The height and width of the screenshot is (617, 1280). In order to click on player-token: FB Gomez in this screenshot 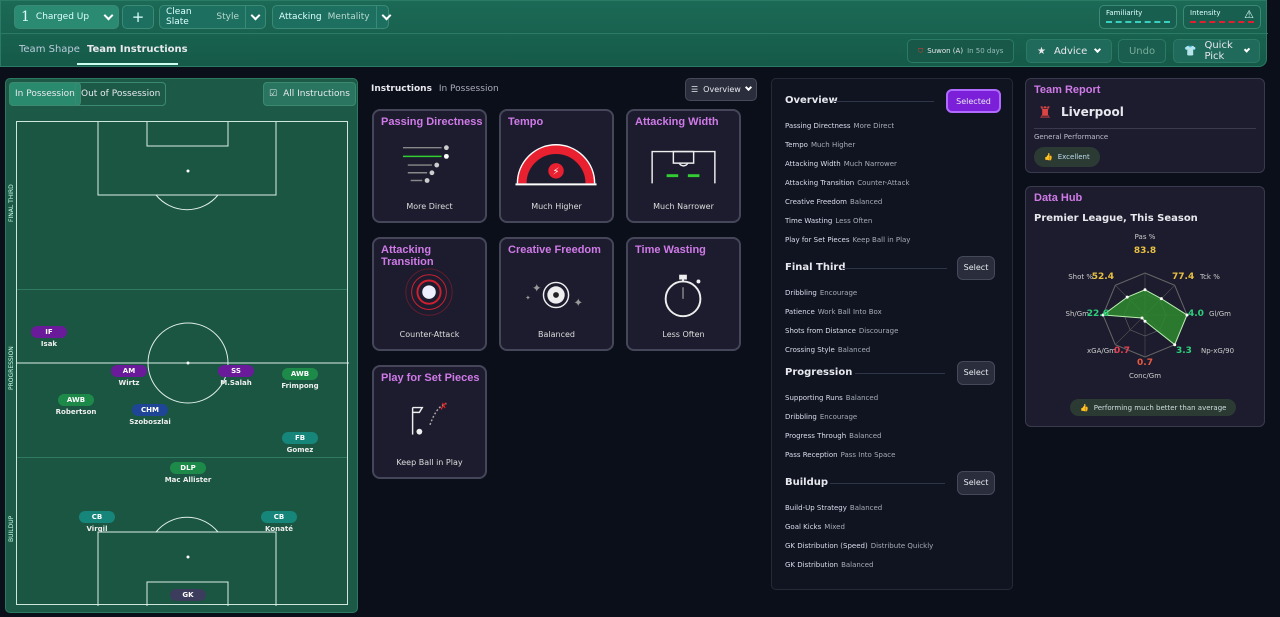, I will do `click(300, 443)`.